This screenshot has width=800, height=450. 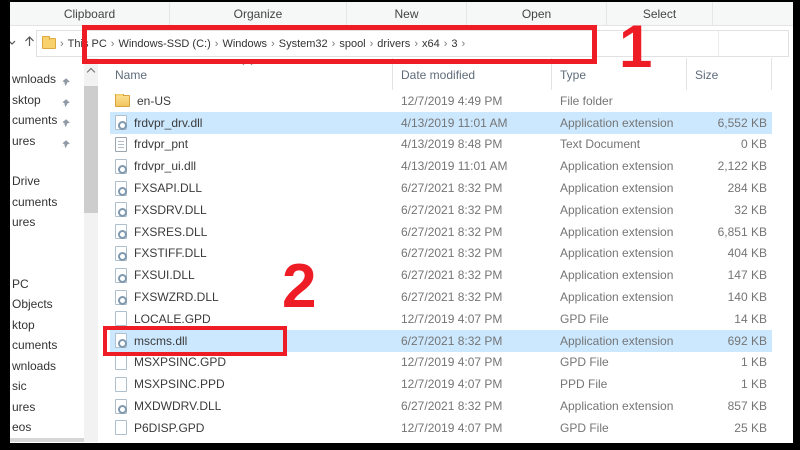 What do you see at coordinates (258, 13) in the screenshot?
I see `ribbon-group-organize: Organize` at bounding box center [258, 13].